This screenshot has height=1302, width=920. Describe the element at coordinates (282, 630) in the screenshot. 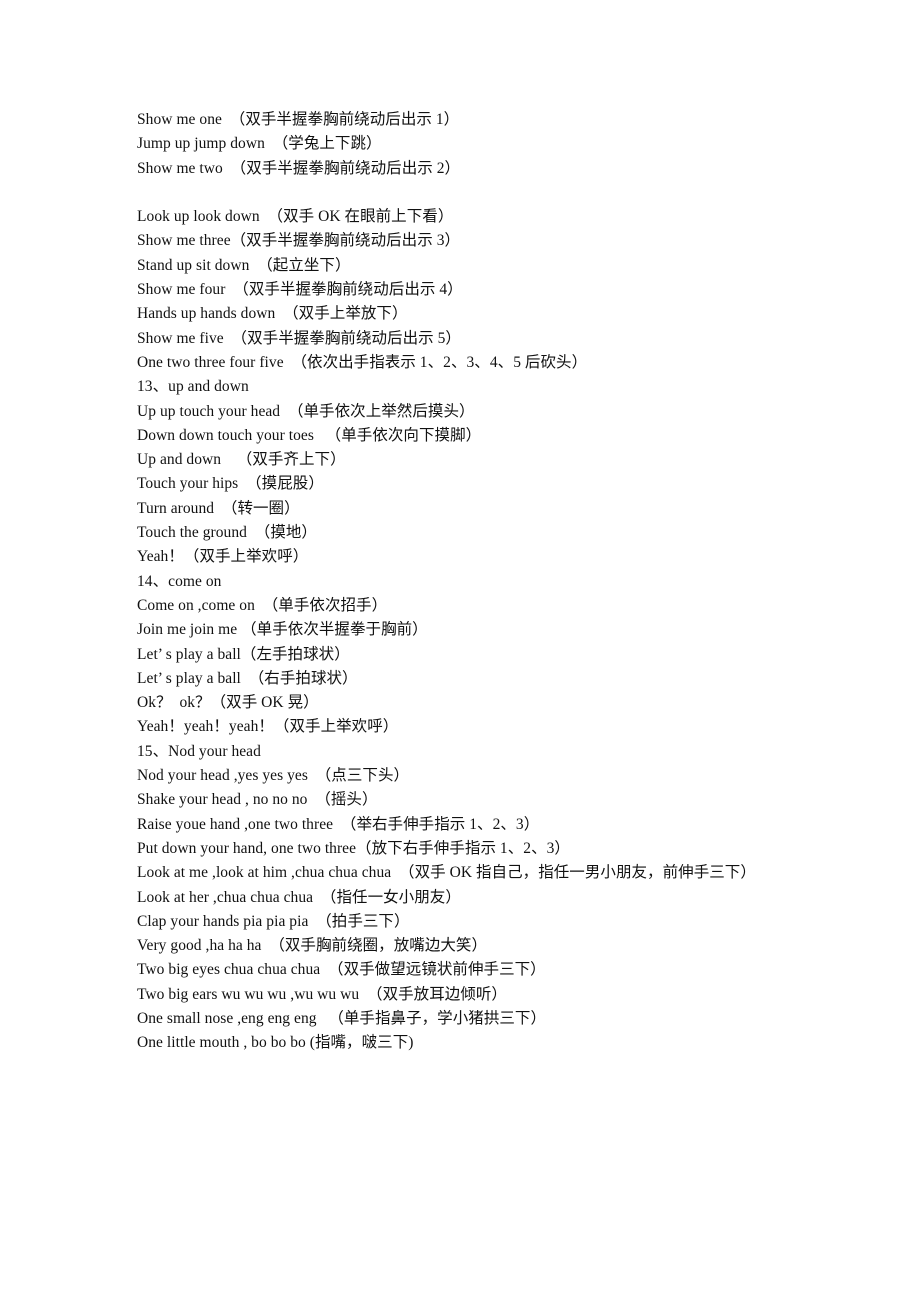

I see `line-join-me-join-me: Join me join me （单手依次半握拳于胸前）` at that location.